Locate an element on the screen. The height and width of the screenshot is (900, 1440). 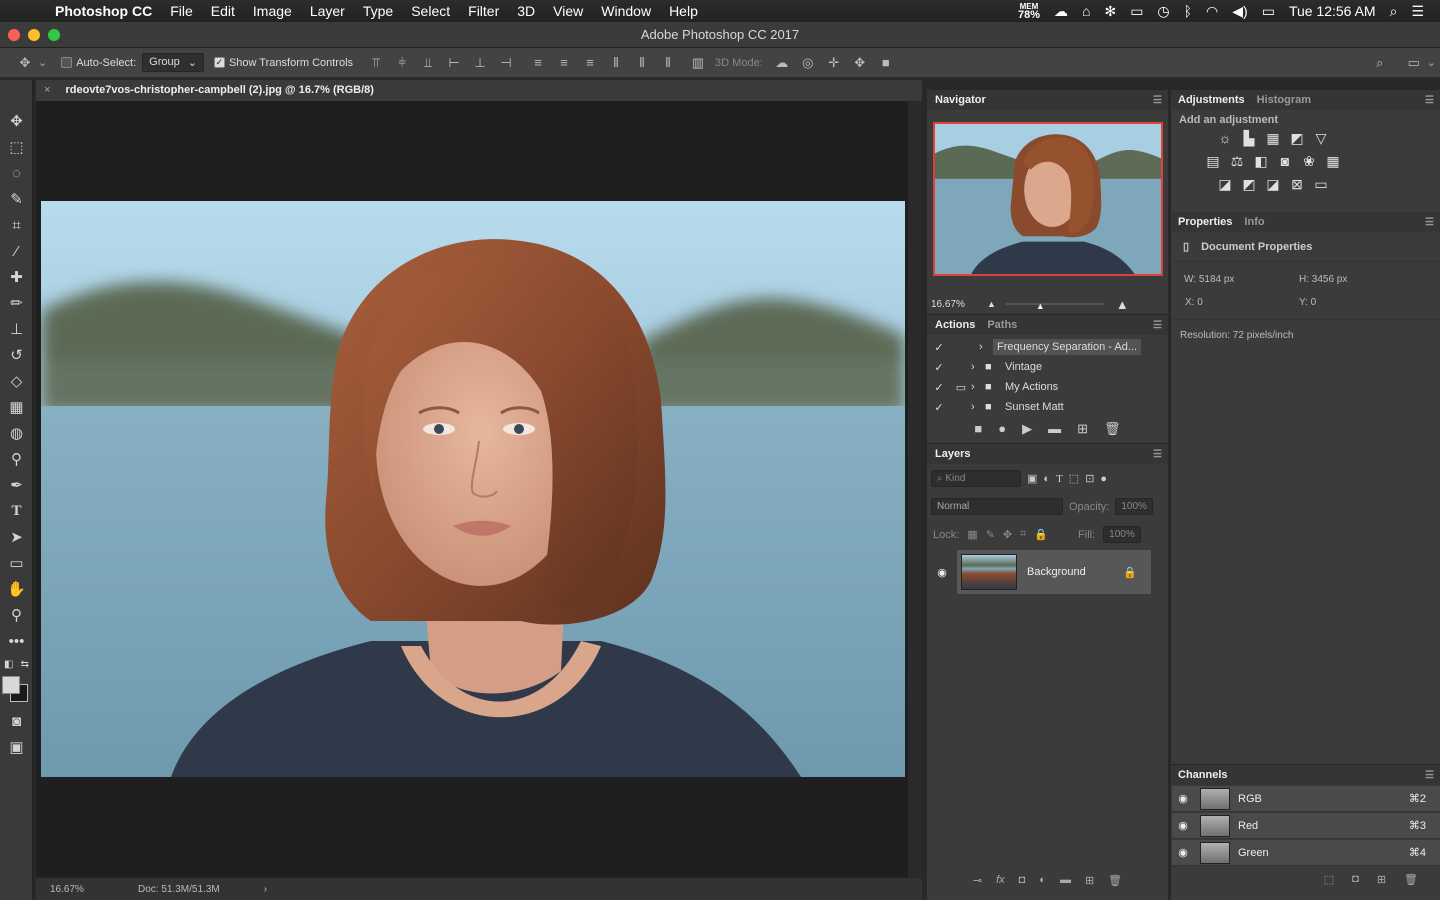
auto-select-dropdown: Group ⌄ is located at coordinates (173, 62).